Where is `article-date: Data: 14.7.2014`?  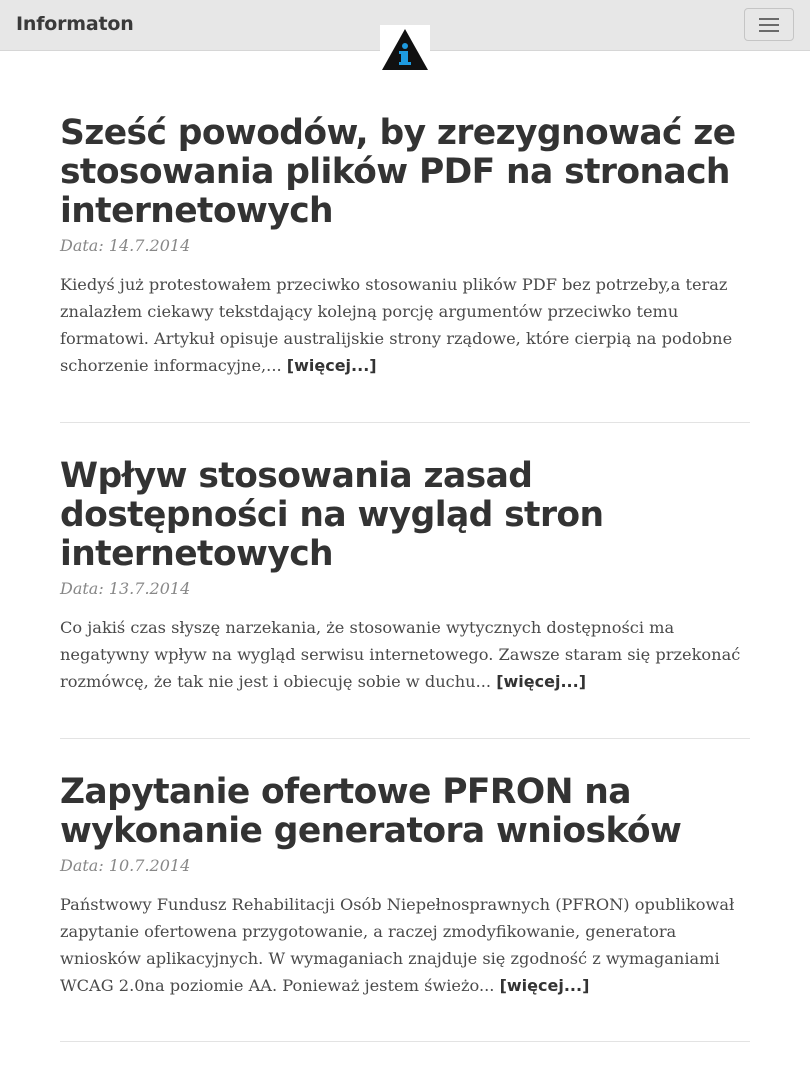 article-date: Data: 14.7.2014 is located at coordinates (125, 245).